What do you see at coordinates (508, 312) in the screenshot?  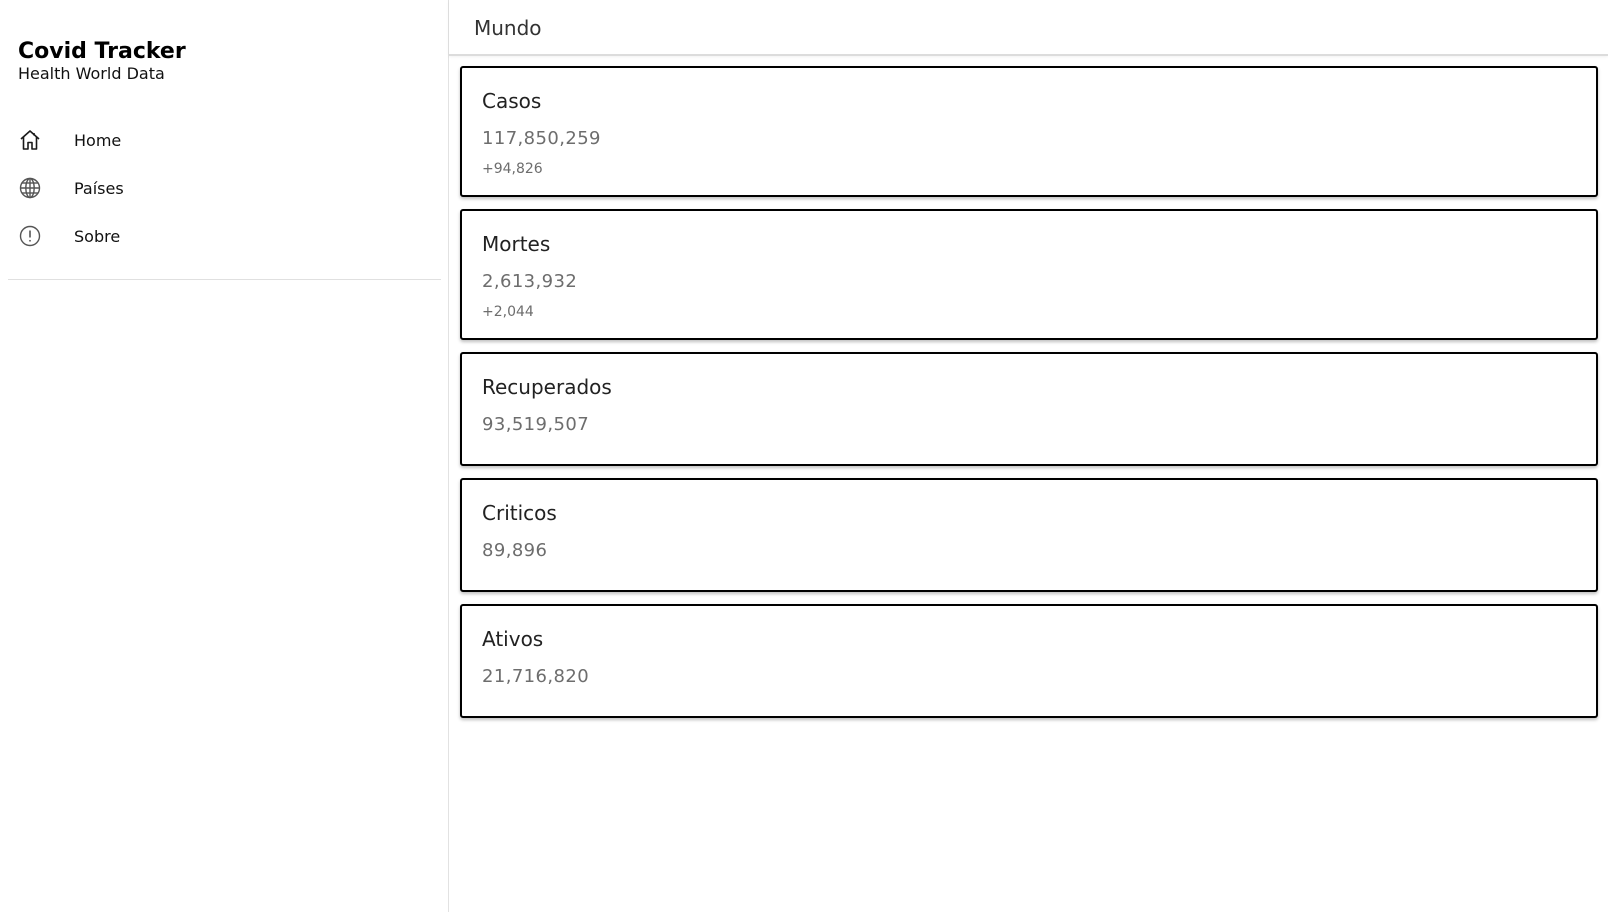 I see `card-delta: +2,044` at bounding box center [508, 312].